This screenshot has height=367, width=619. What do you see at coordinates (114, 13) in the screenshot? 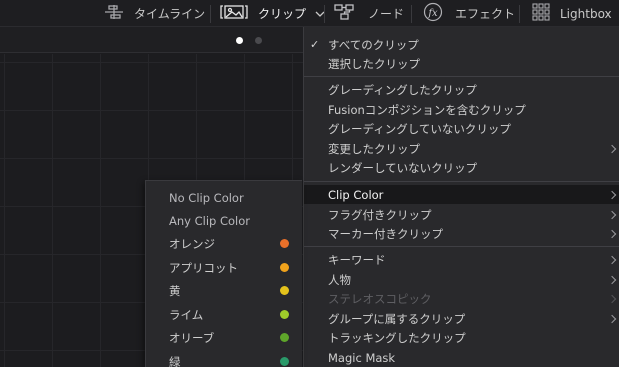
I see `timeline-icon` at bounding box center [114, 13].